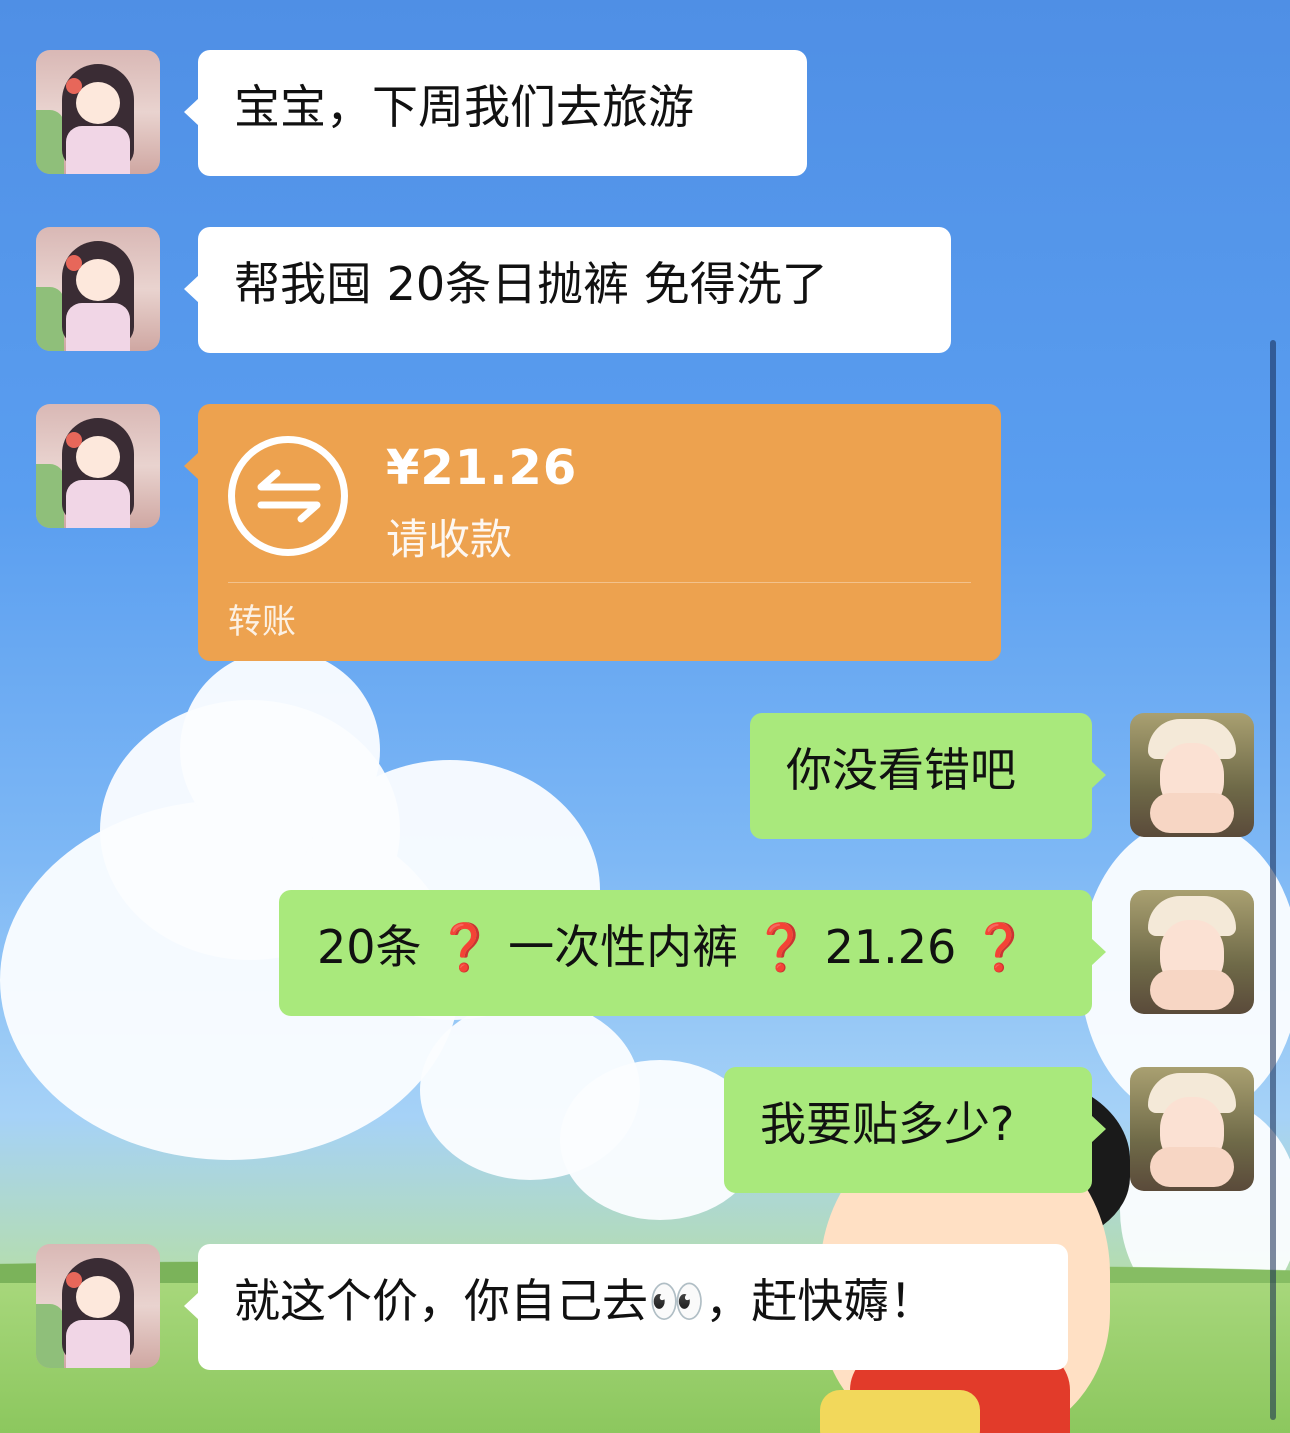 The image size is (1290, 1433). Describe the element at coordinates (464, 107) in the screenshot. I see `message-text: 宝宝，下周我们去旅游` at that location.